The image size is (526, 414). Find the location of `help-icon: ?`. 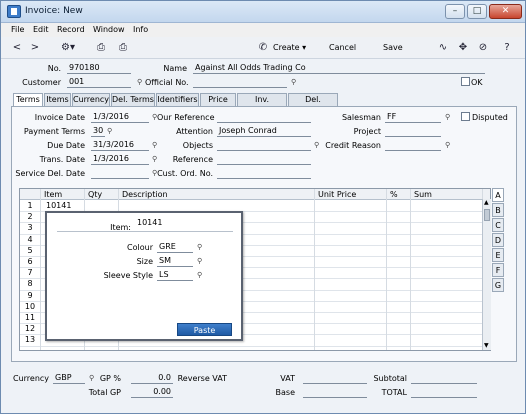

help-icon: ? is located at coordinates (507, 48).